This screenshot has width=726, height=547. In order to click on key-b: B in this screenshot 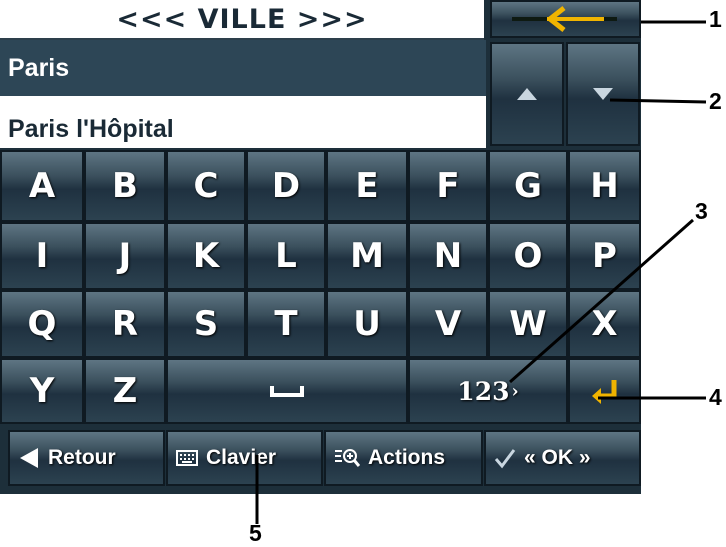, I will do `click(125, 186)`.